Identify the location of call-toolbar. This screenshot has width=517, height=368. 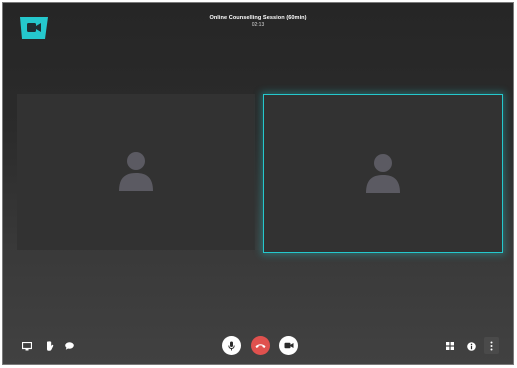
(258, 349).